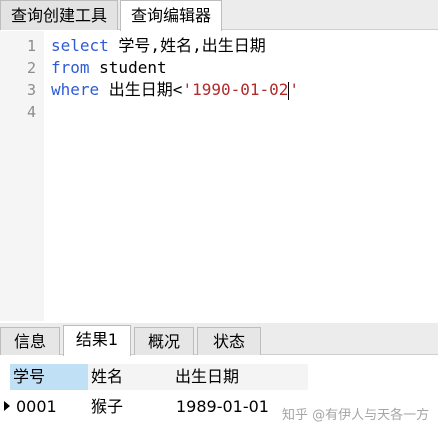  What do you see at coordinates (31, 68) in the screenshot?
I see `line-number: 2` at bounding box center [31, 68].